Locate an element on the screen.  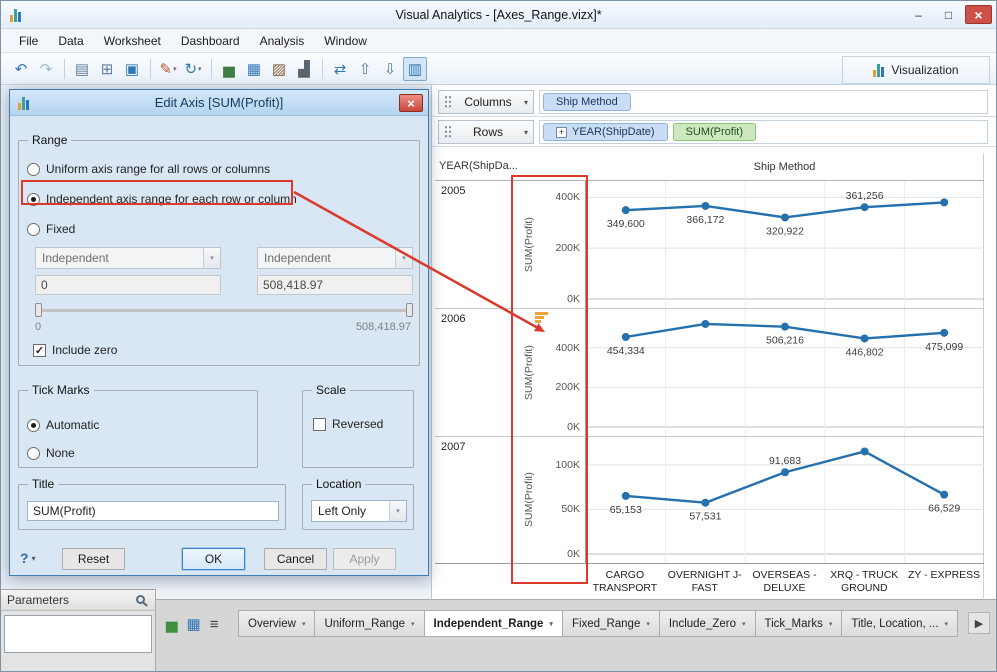
tab-scroll-right-icon: ▶ is located at coordinates (979, 623).